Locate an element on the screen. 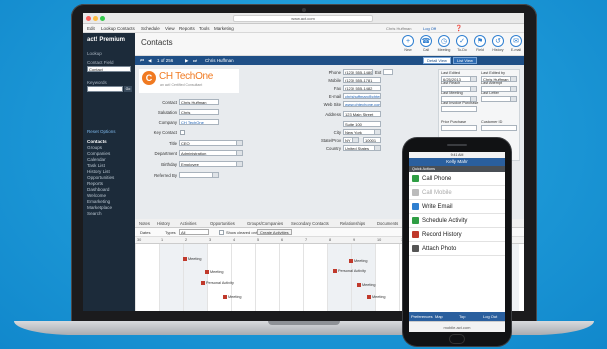  phone-footer-log-out: Log Out is located at coordinates (490, 316).